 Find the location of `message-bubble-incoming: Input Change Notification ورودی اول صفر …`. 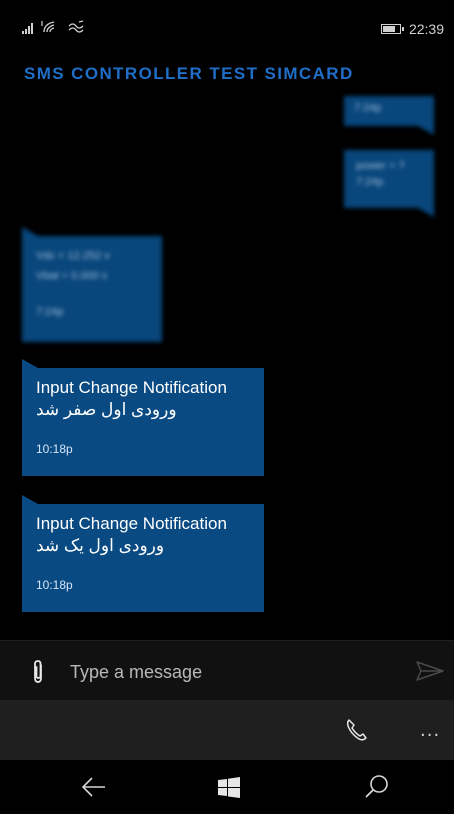

message-bubble-incoming: Input Change Notification ورودی اول صفر … is located at coordinates (143, 417).